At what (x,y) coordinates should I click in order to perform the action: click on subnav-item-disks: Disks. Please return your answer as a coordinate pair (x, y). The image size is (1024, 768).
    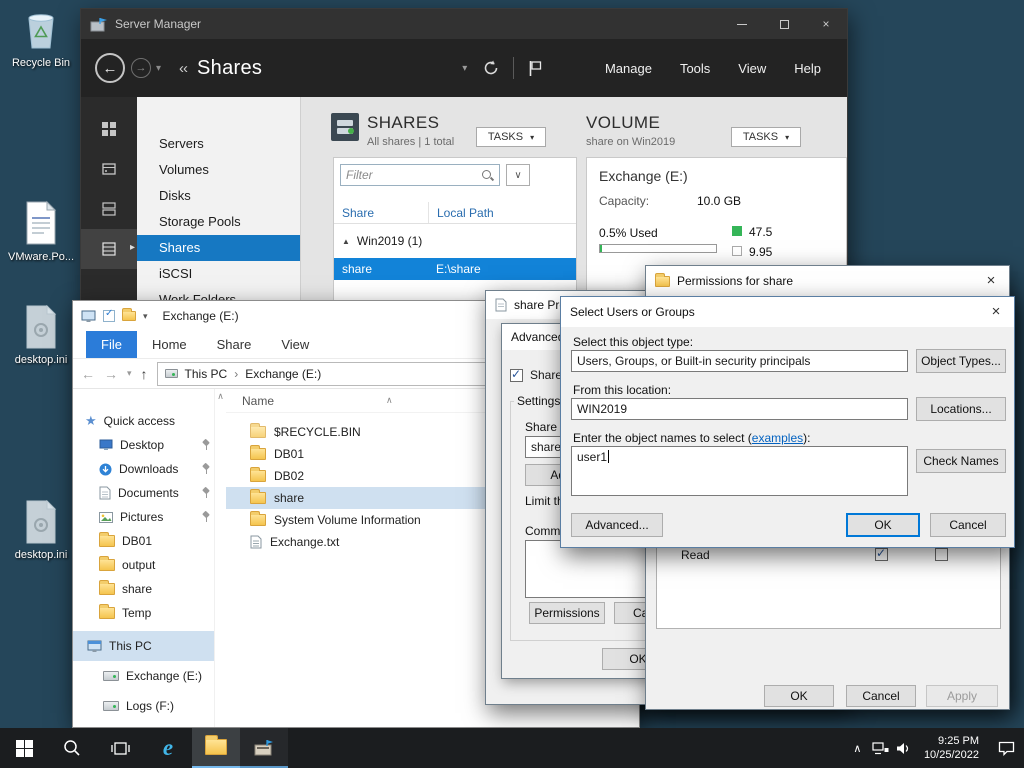
    Looking at the image, I should click on (218, 196).